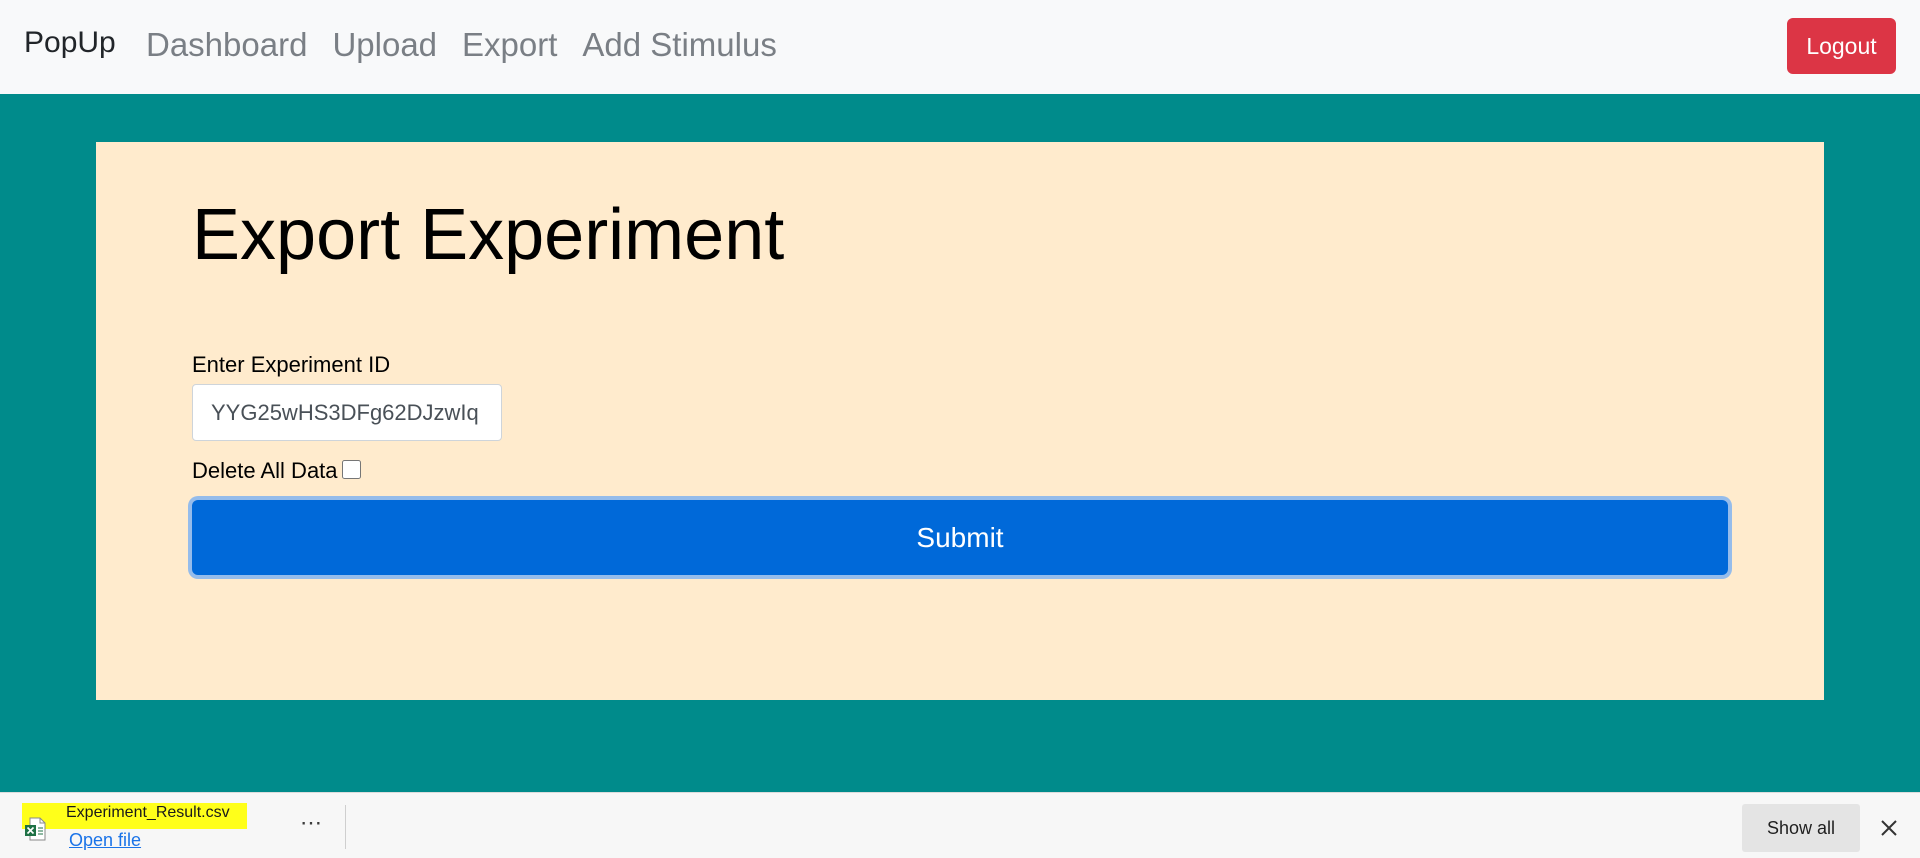 This screenshot has width=1920, height=858. What do you see at coordinates (291, 364) in the screenshot?
I see `experiment-id-label: Enter Experiment ID` at bounding box center [291, 364].